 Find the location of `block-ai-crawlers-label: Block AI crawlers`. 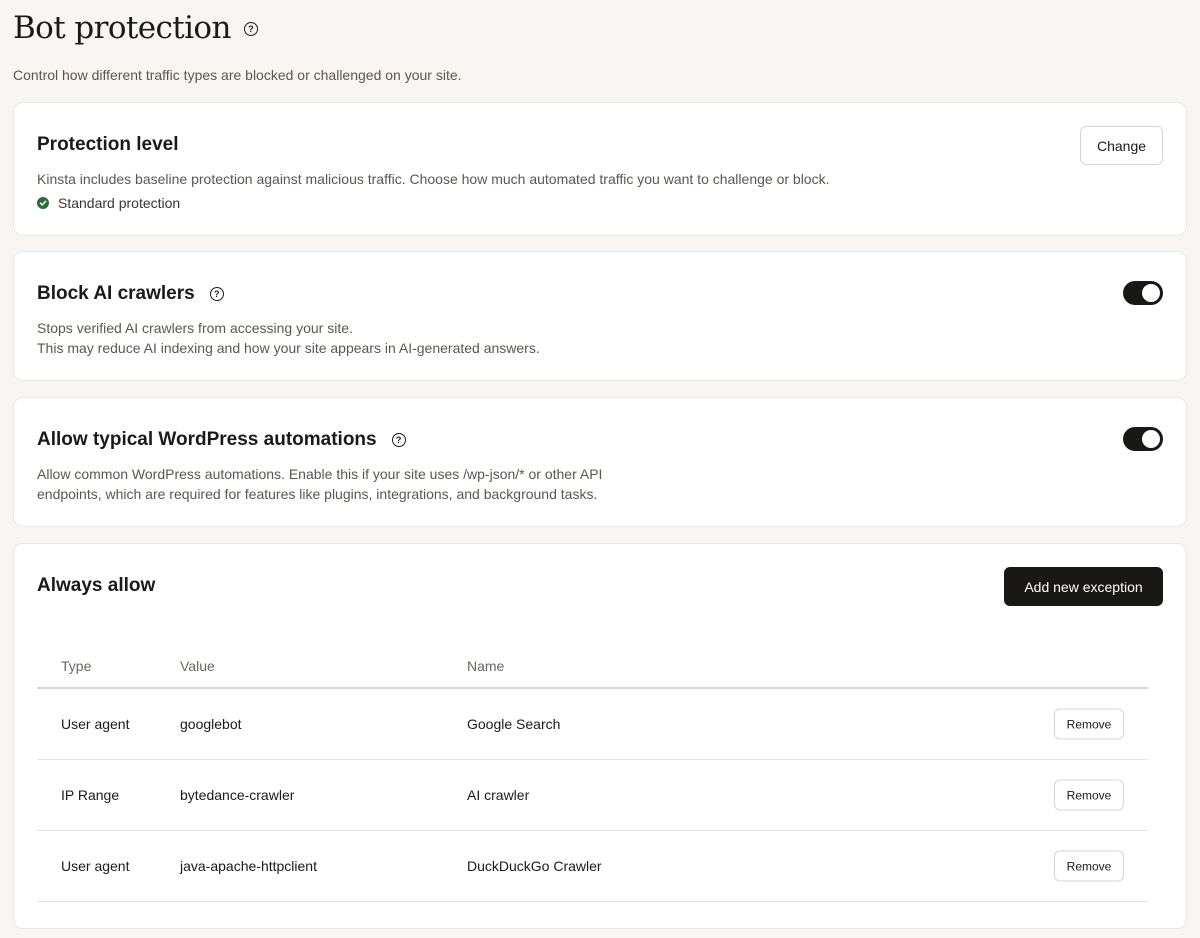

block-ai-crawlers-label: Block AI crawlers is located at coordinates (116, 293).